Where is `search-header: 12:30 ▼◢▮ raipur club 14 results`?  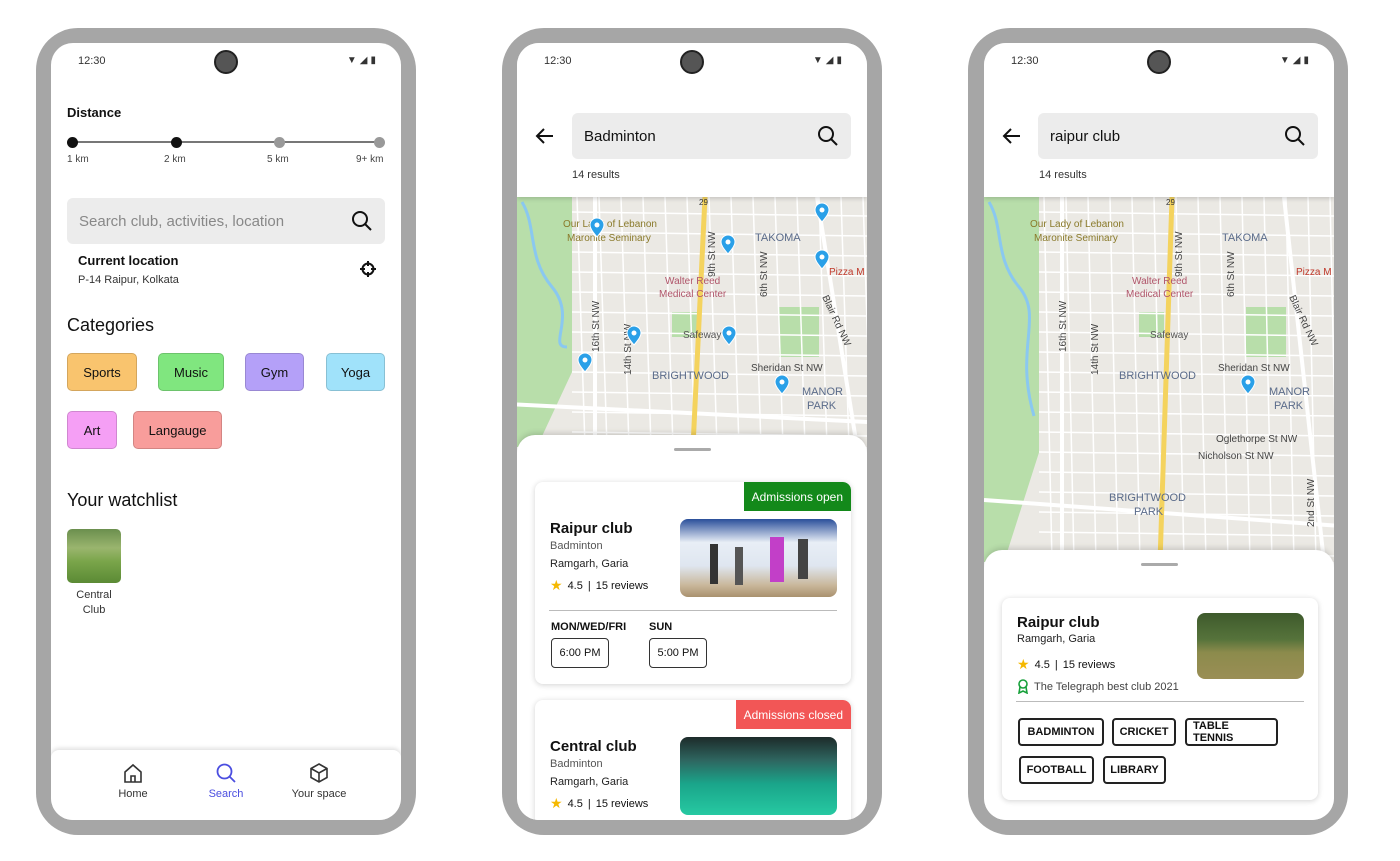 search-header: 12:30 ▼◢▮ raipur club 14 results is located at coordinates (1159, 120).